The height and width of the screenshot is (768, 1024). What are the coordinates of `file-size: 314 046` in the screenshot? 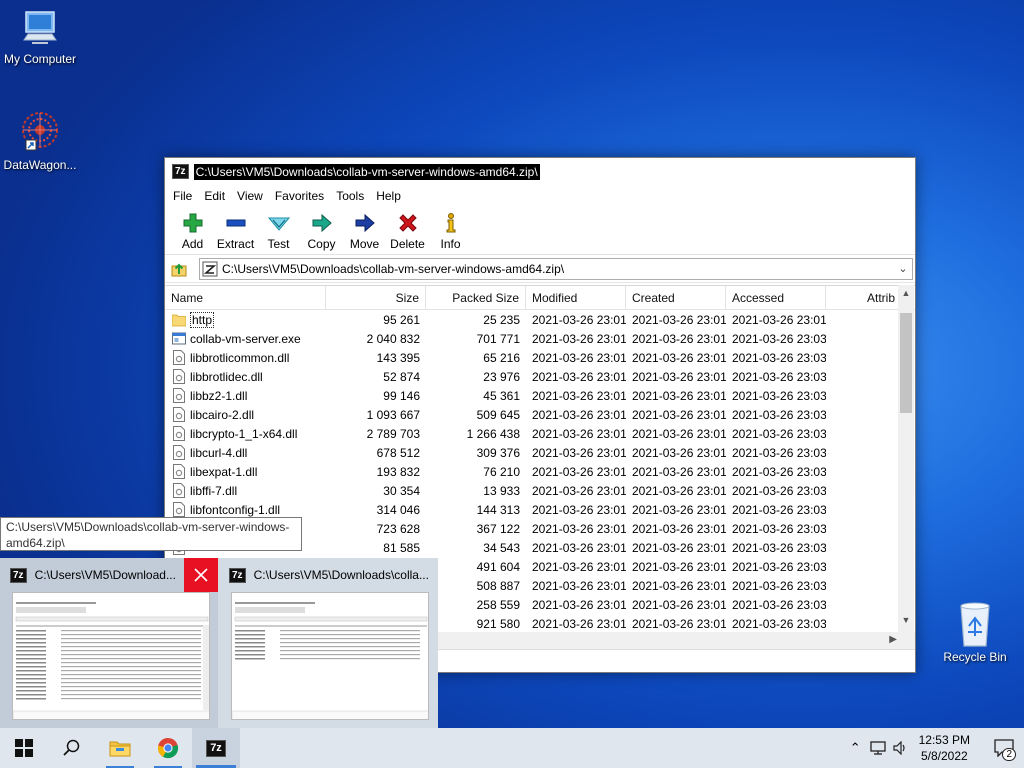 It's located at (398, 509).